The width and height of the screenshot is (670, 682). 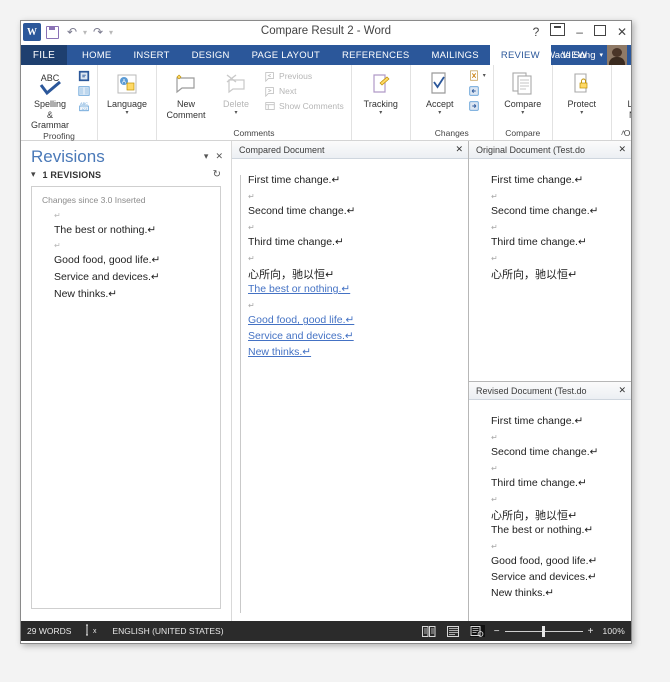 What do you see at coordinates (522, 113) in the screenshot?
I see `compare-caret-icon: ▾` at bounding box center [522, 113].